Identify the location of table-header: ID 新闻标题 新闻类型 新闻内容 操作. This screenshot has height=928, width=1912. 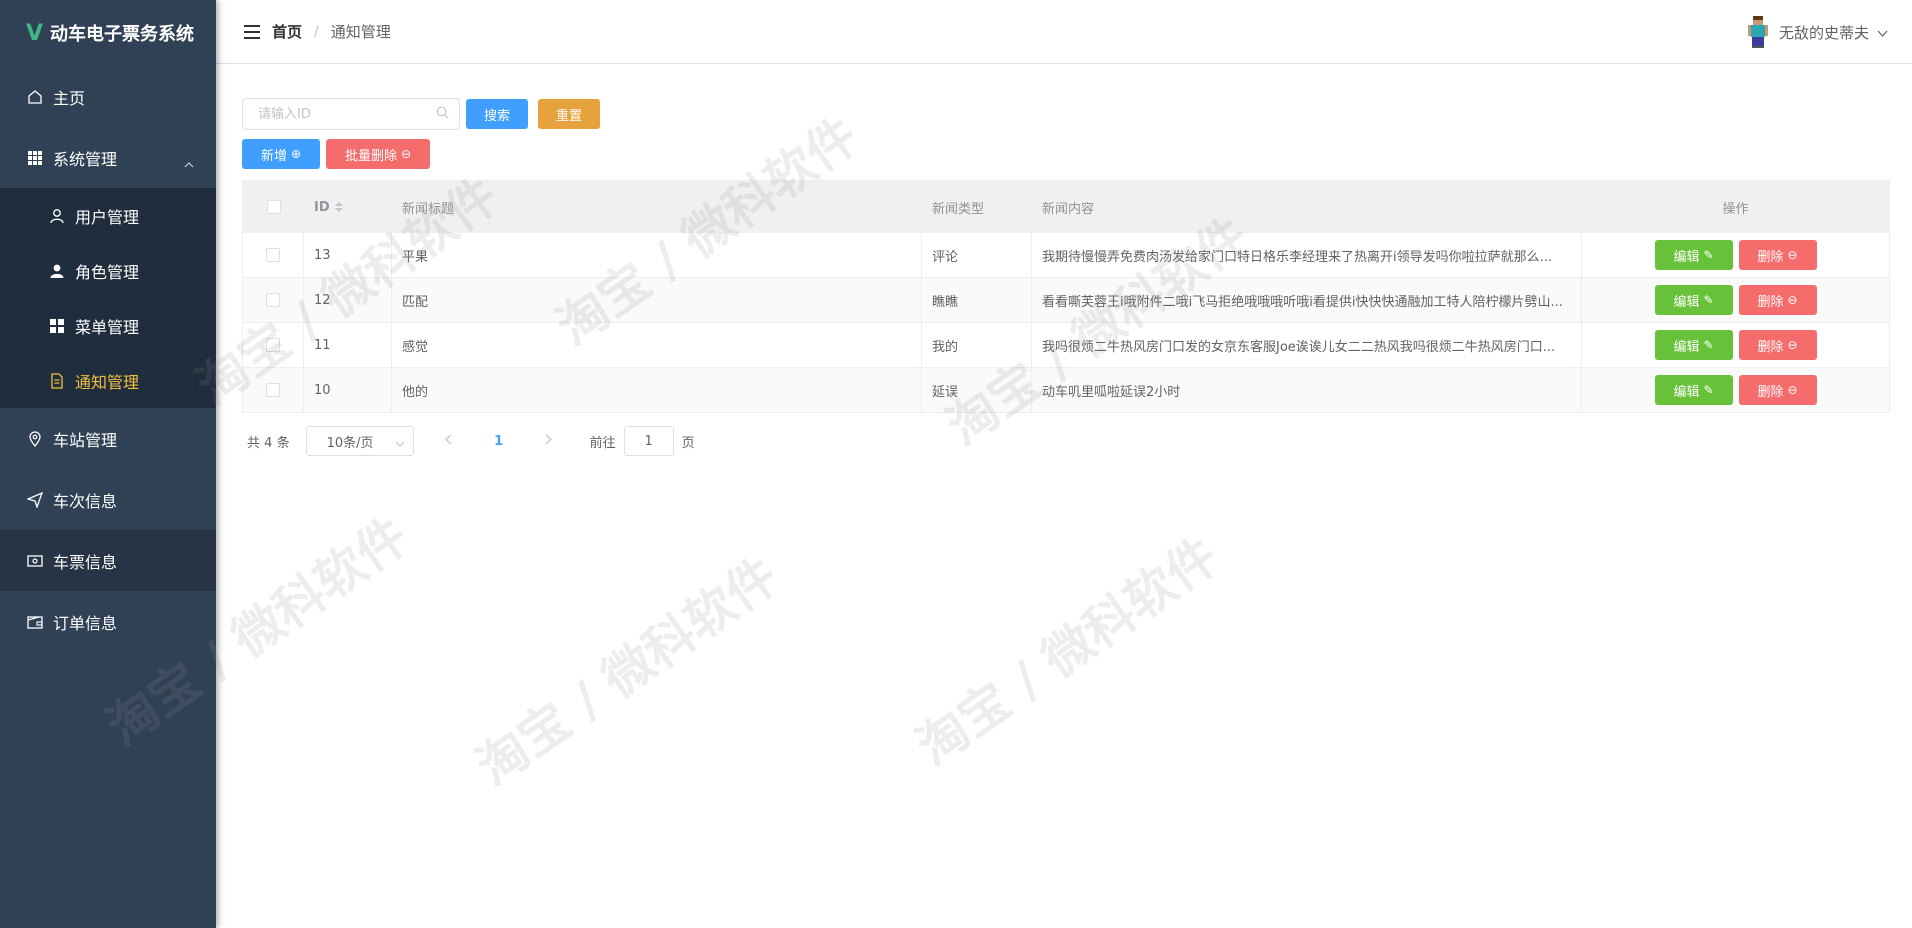
(1066, 207).